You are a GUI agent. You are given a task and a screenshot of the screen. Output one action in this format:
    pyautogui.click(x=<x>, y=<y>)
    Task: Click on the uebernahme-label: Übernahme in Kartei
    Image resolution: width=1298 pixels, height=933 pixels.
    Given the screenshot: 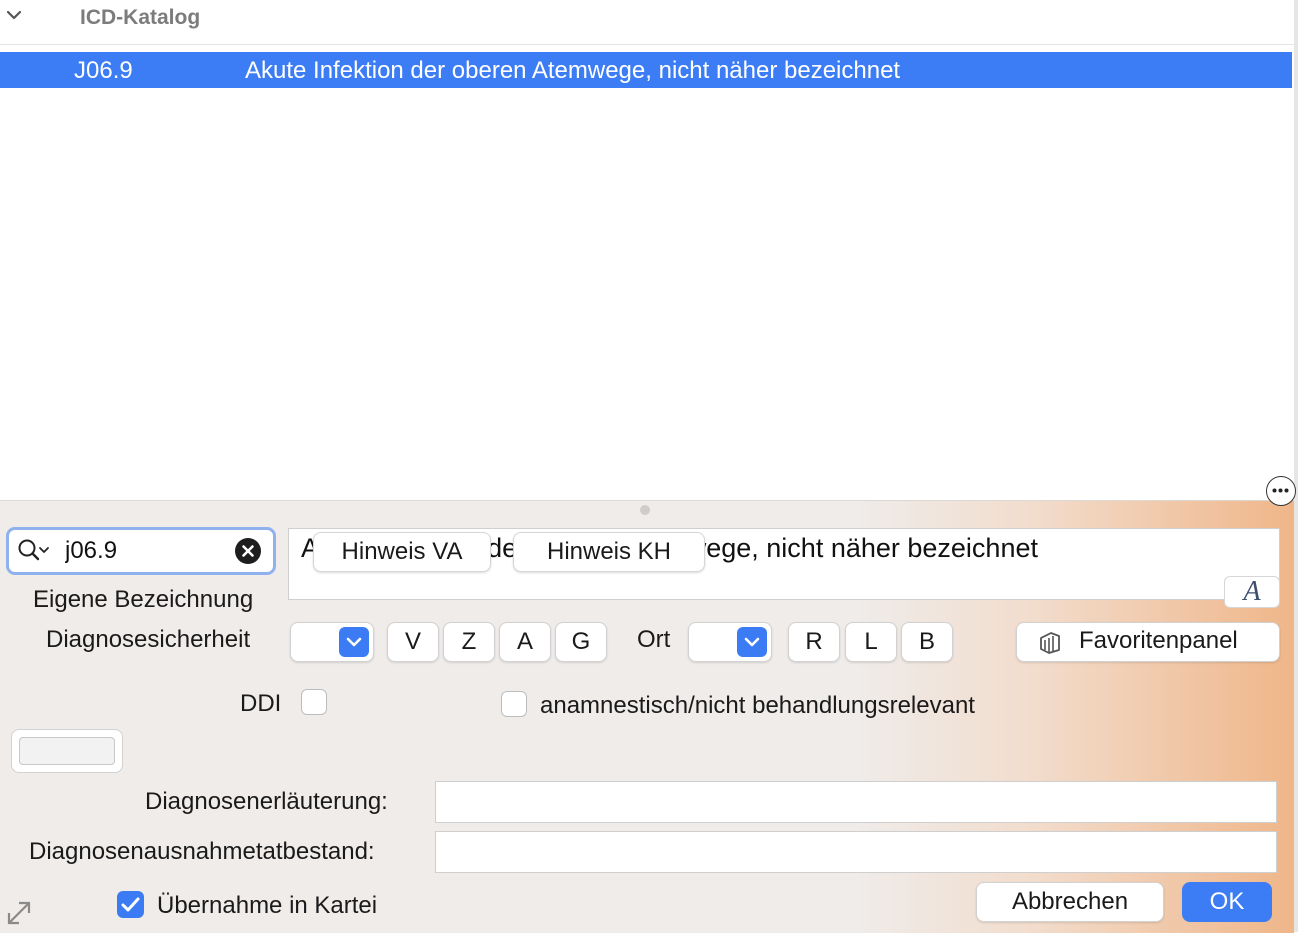 What is the action you would take?
    pyautogui.click(x=267, y=905)
    